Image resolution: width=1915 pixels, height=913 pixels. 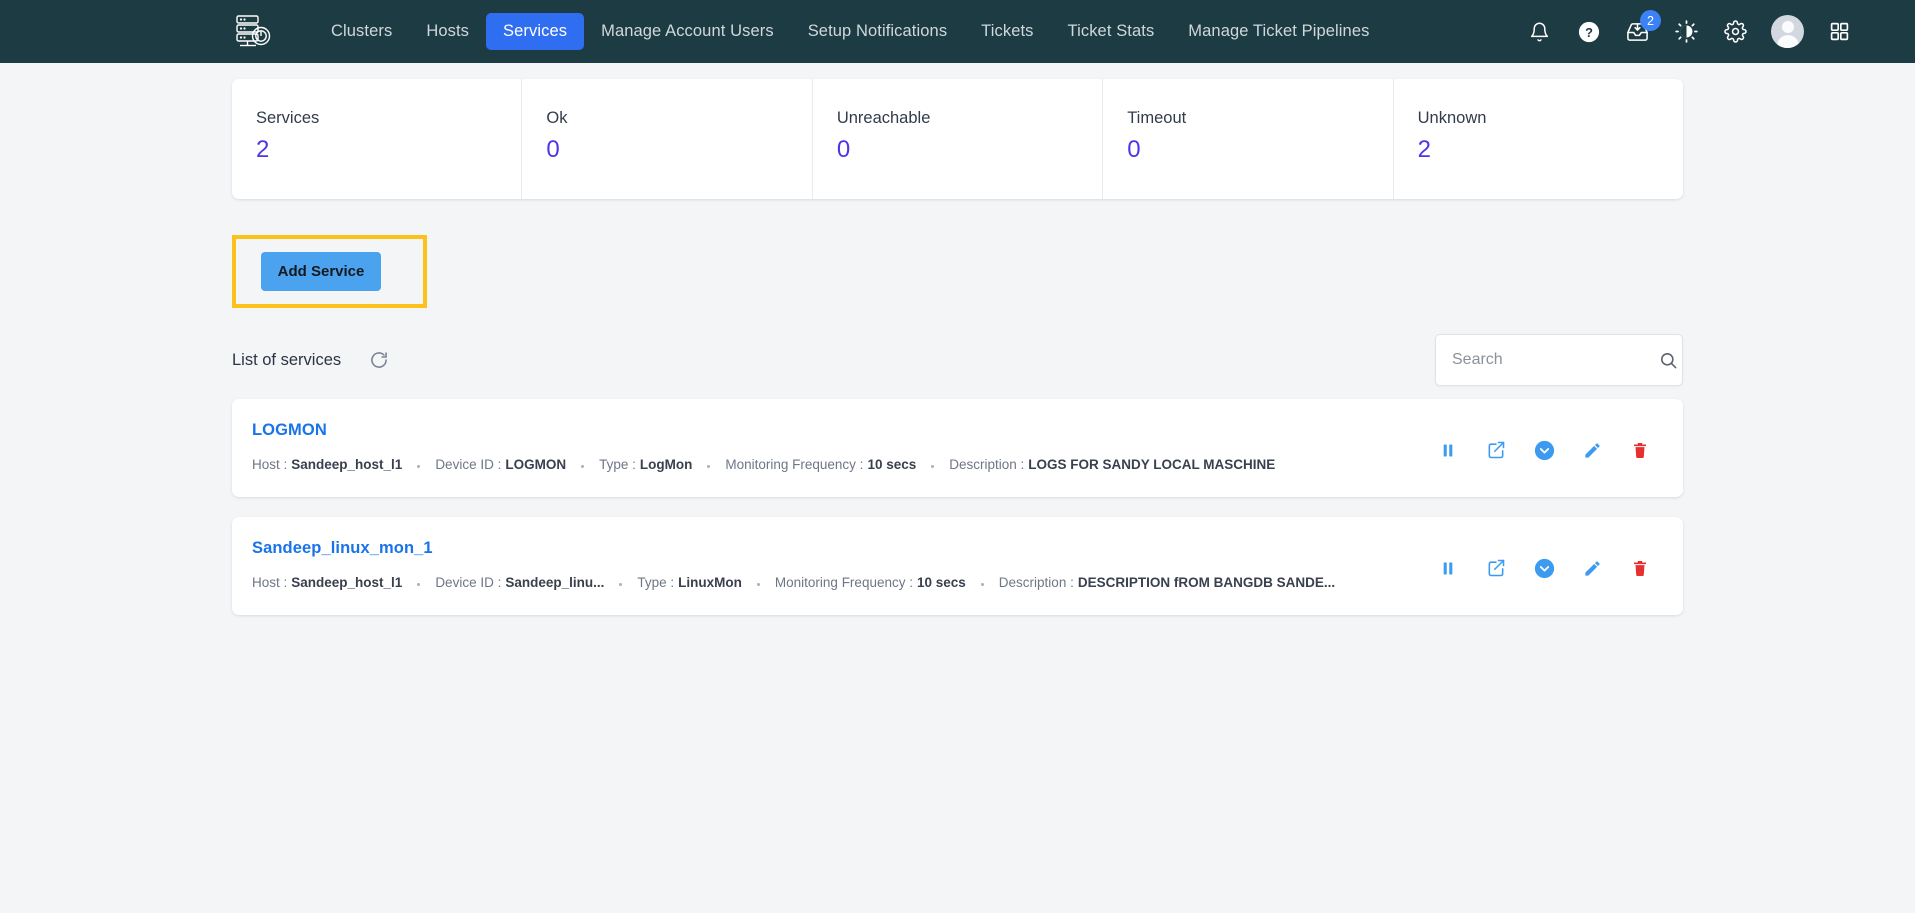 I want to click on meta-value: LinuxMon, so click(x=710, y=582).